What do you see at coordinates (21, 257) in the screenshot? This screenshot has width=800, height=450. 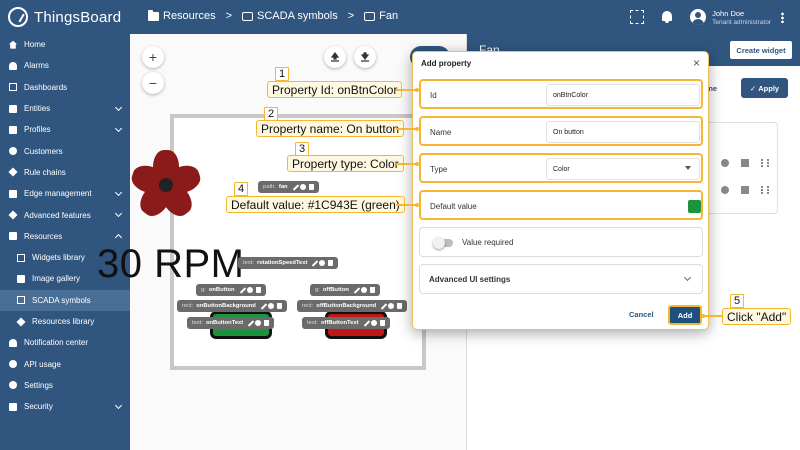 I see `widgets-icon` at bounding box center [21, 257].